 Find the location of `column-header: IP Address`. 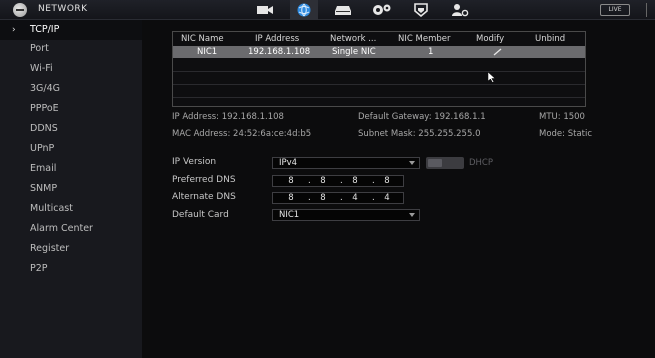

column-header: IP Address is located at coordinates (277, 39).